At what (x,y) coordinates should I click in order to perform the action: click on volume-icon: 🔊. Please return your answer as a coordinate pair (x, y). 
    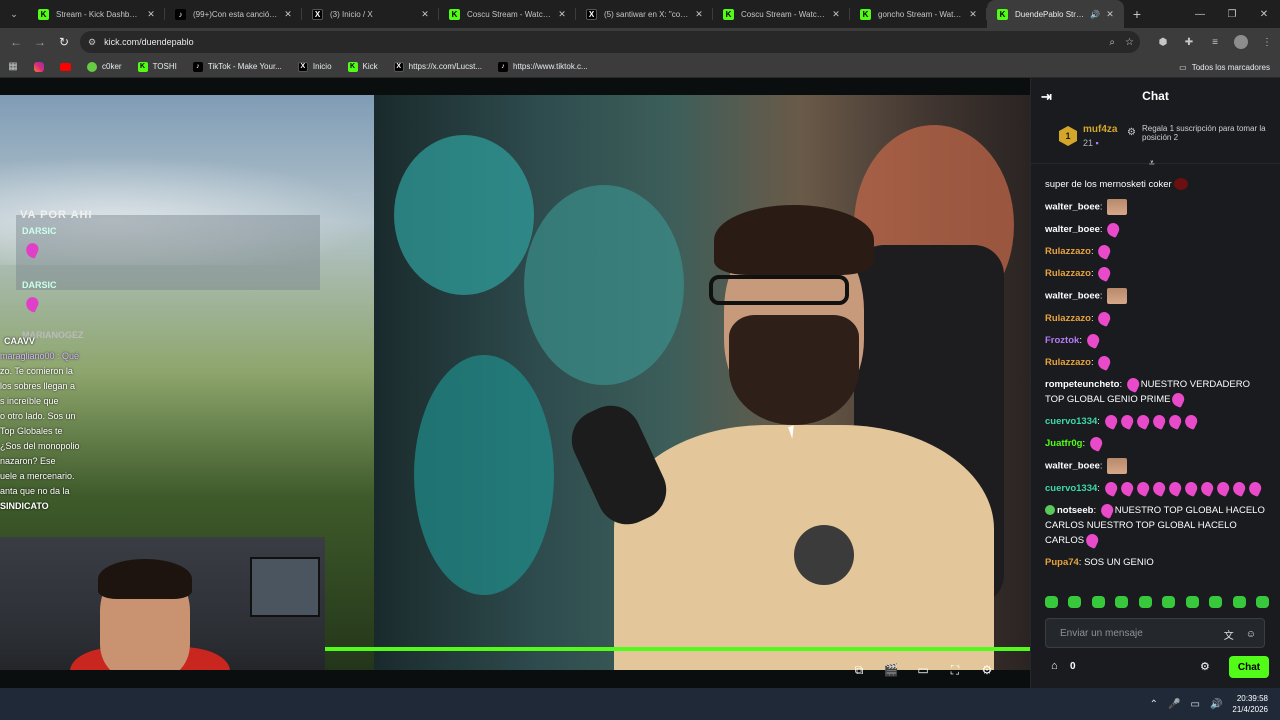
    Looking at the image, I should click on (1216, 704).